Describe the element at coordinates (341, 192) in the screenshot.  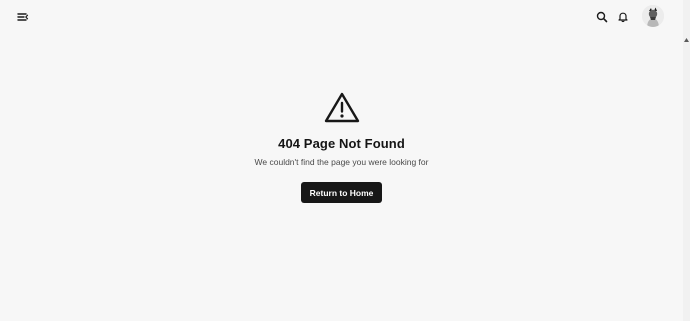
I see `return-home-button: Return to Home` at that location.